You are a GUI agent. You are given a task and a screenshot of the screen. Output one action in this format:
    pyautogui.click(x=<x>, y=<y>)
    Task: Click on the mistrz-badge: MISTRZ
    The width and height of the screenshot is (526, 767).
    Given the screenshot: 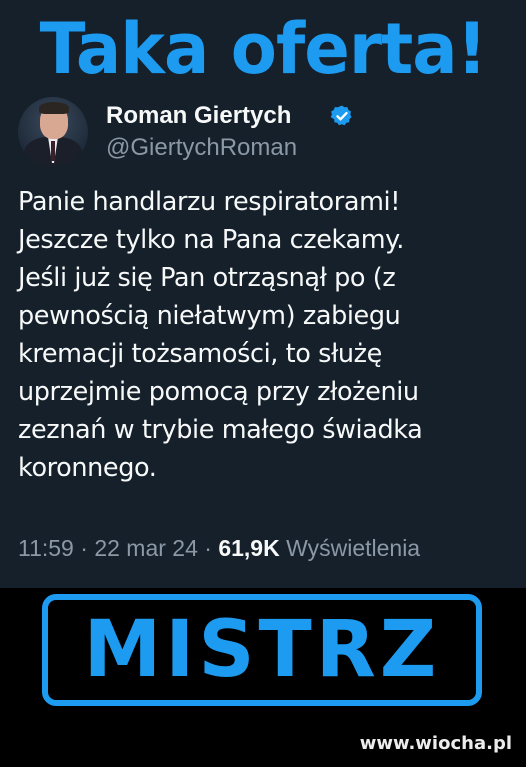 What is the action you would take?
    pyautogui.click(x=262, y=650)
    